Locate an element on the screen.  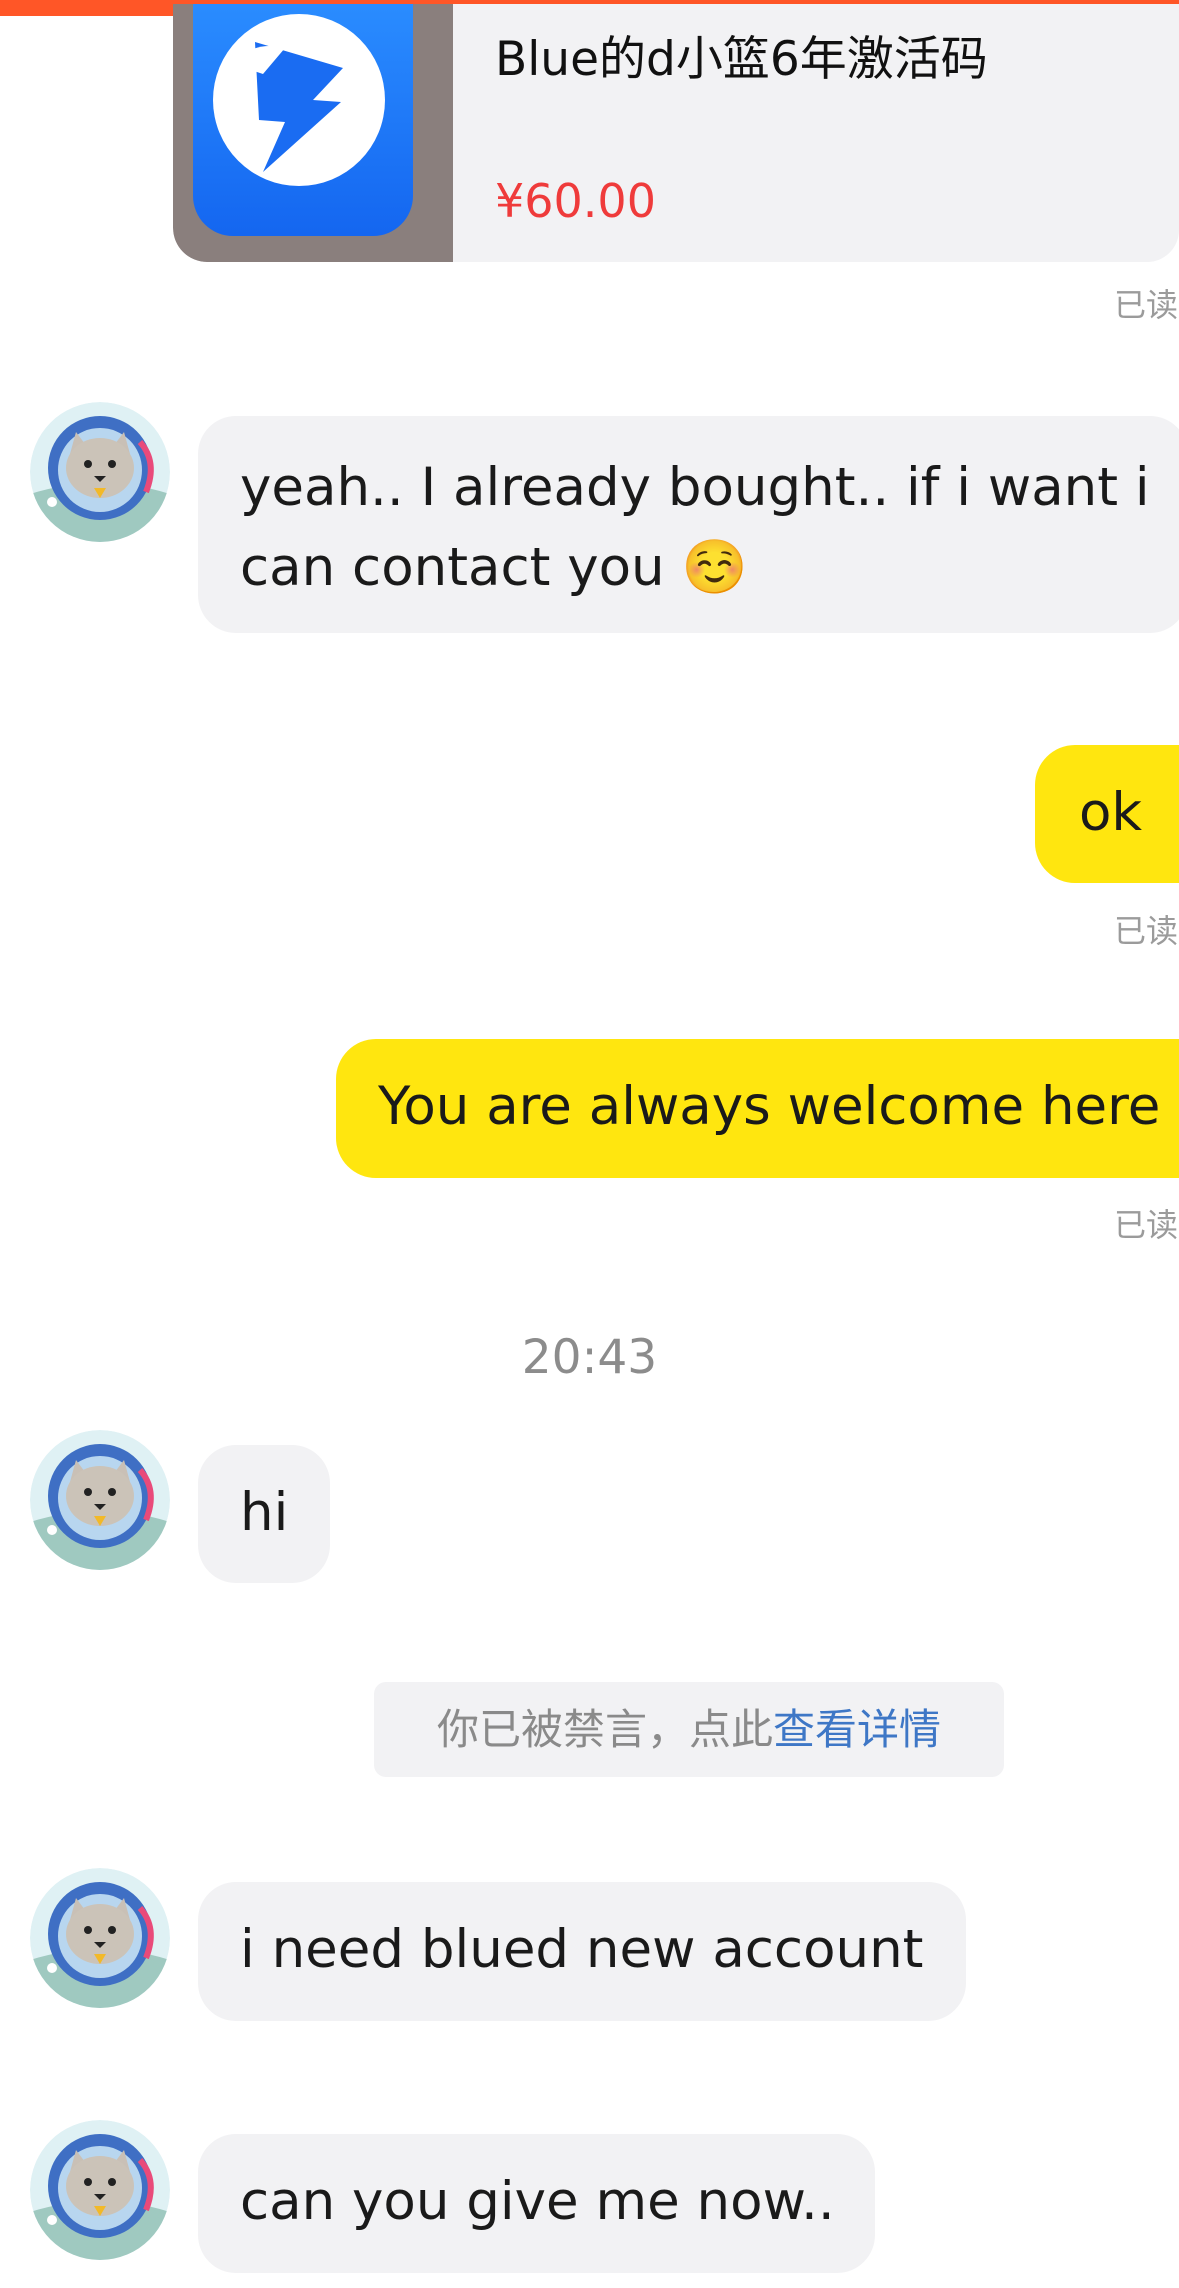
smiling-emoji-icon: ☺️ is located at coordinates (714, 567).